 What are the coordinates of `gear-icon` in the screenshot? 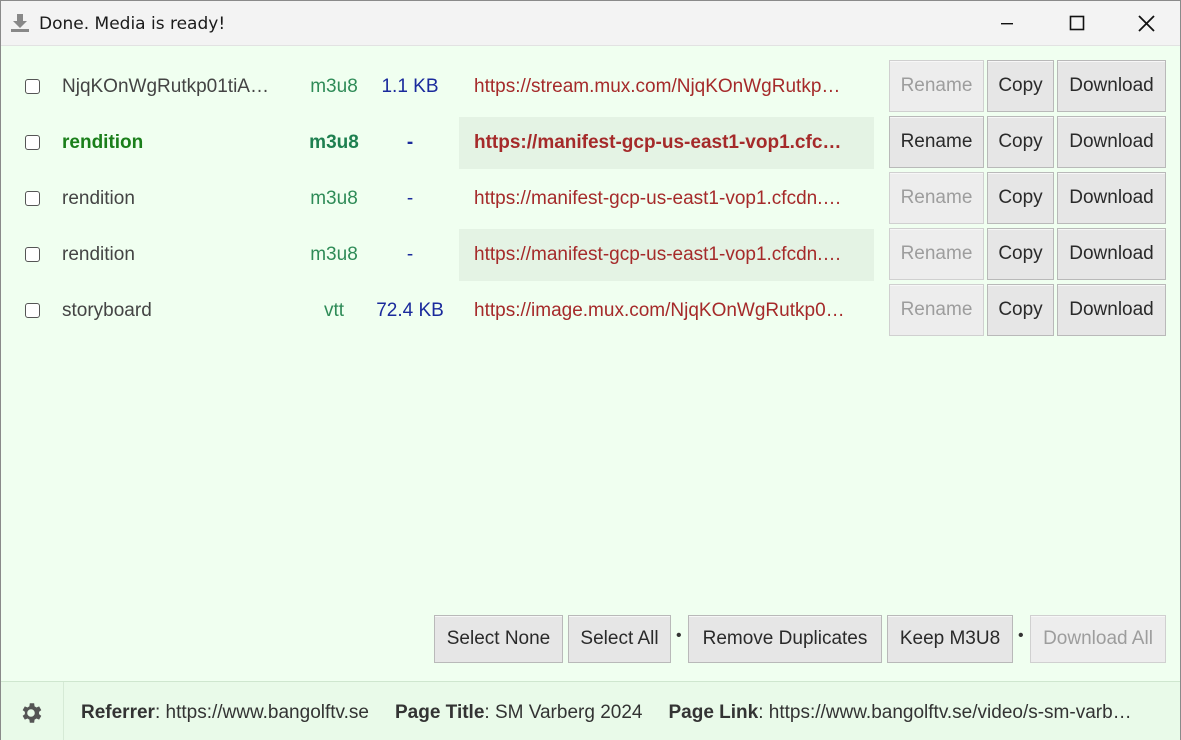 It's located at (32, 713).